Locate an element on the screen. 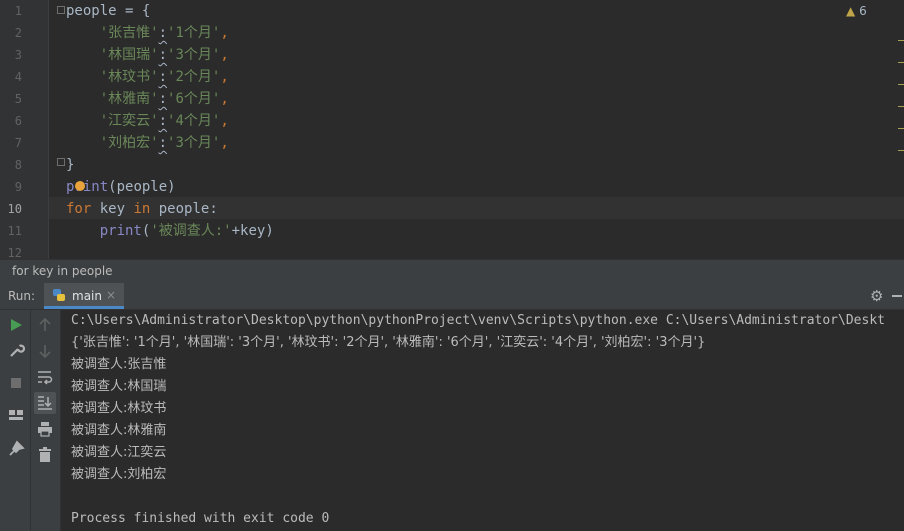 The height and width of the screenshot is (531, 904). line-number: 11 is located at coordinates (14, 231).